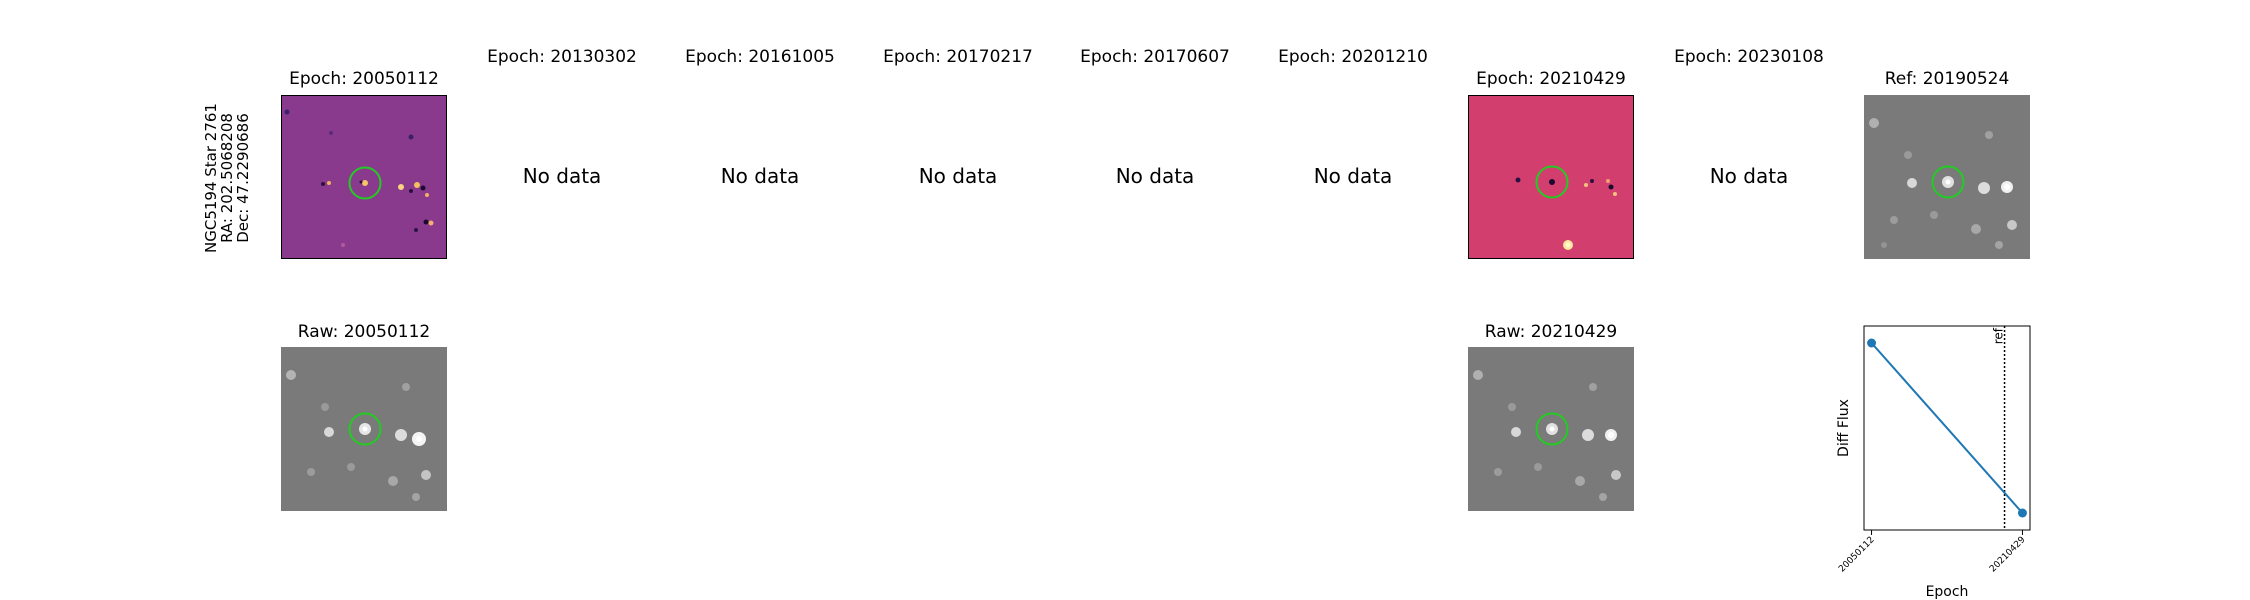 This screenshot has width=2250, height=600. I want to click on raw-title-2: Raw: 20210429, so click(1551, 332).